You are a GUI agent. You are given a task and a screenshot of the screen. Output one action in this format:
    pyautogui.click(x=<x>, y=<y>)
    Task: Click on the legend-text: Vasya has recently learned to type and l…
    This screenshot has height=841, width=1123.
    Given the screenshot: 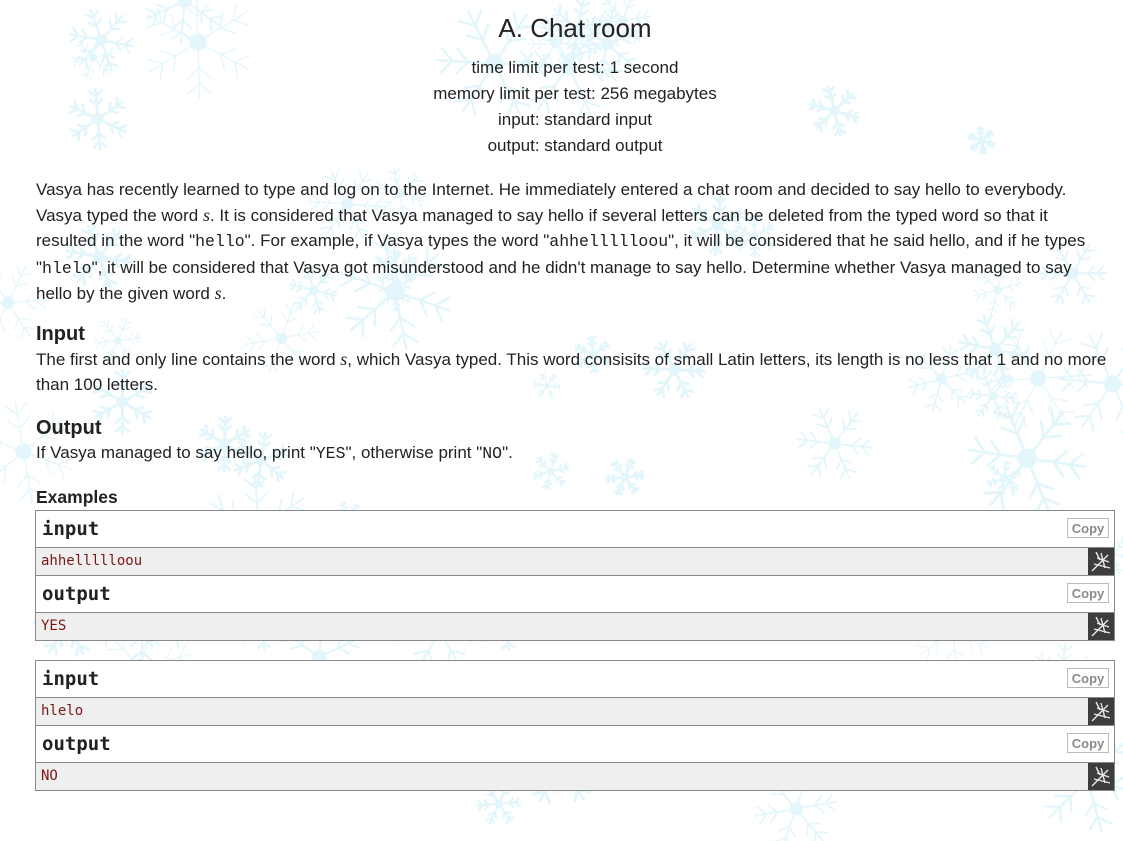 What is the action you would take?
    pyautogui.click(x=573, y=242)
    